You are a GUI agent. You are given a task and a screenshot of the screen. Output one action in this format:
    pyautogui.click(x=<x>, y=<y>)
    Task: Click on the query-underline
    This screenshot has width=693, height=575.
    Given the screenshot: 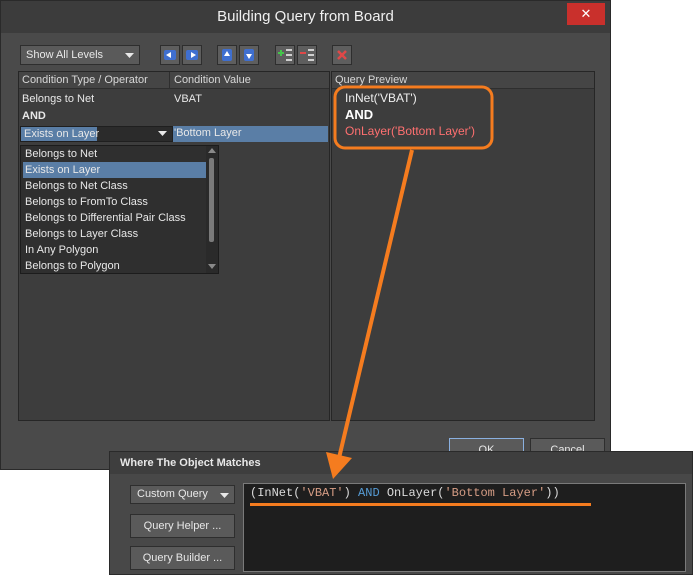 What is the action you would take?
    pyautogui.click(x=420, y=504)
    